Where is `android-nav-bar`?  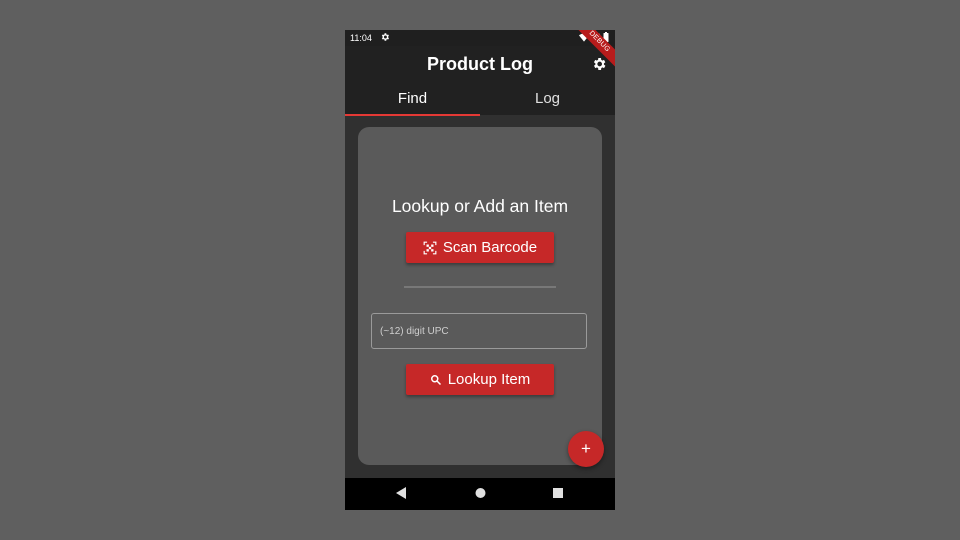
android-nav-bar is located at coordinates (480, 494).